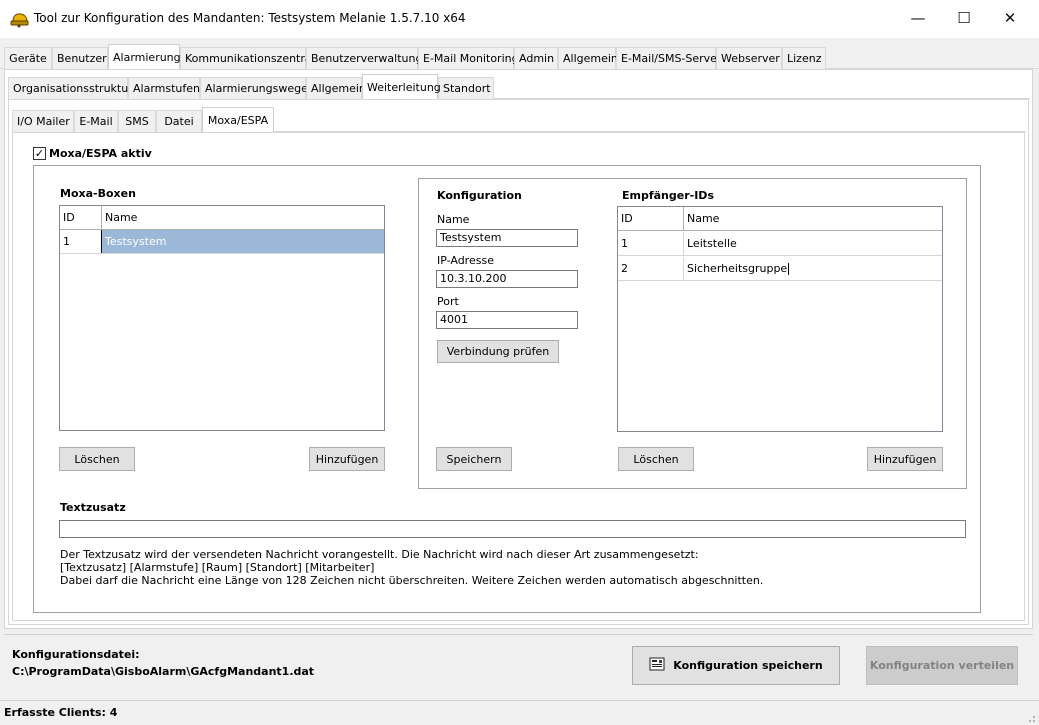 This screenshot has height=725, width=1039. I want to click on tab-email: E-Mail, so click(96, 121).